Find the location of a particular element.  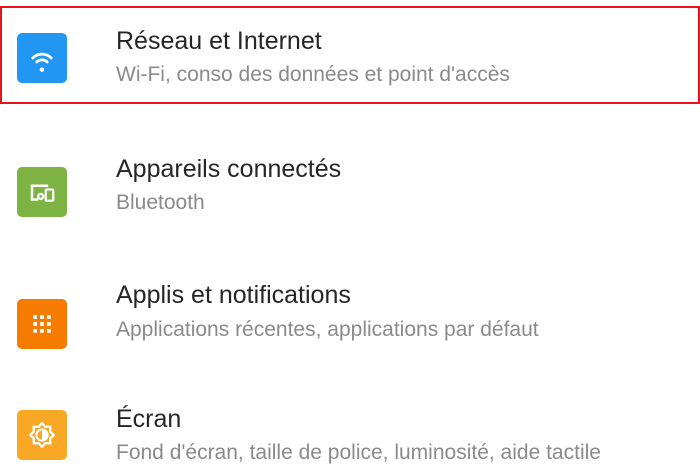

settings-item-title: Réseau et Internet is located at coordinates (219, 41).